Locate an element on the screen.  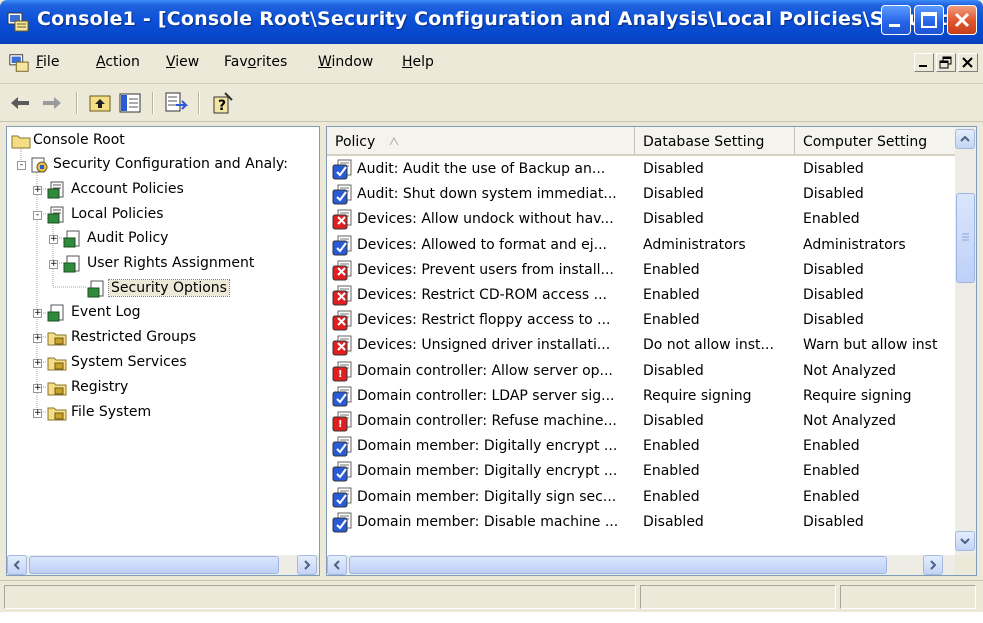
tree-node-user-rights-assignment: + User Rights Assignment is located at coordinates (162, 264).